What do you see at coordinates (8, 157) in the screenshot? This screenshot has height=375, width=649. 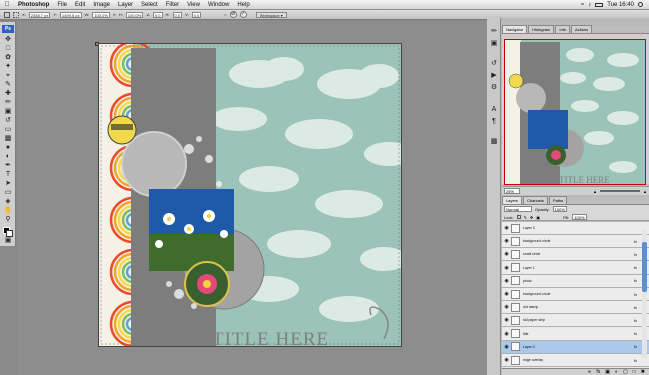 I see `dodge-tool-icon: ◐` at bounding box center [8, 157].